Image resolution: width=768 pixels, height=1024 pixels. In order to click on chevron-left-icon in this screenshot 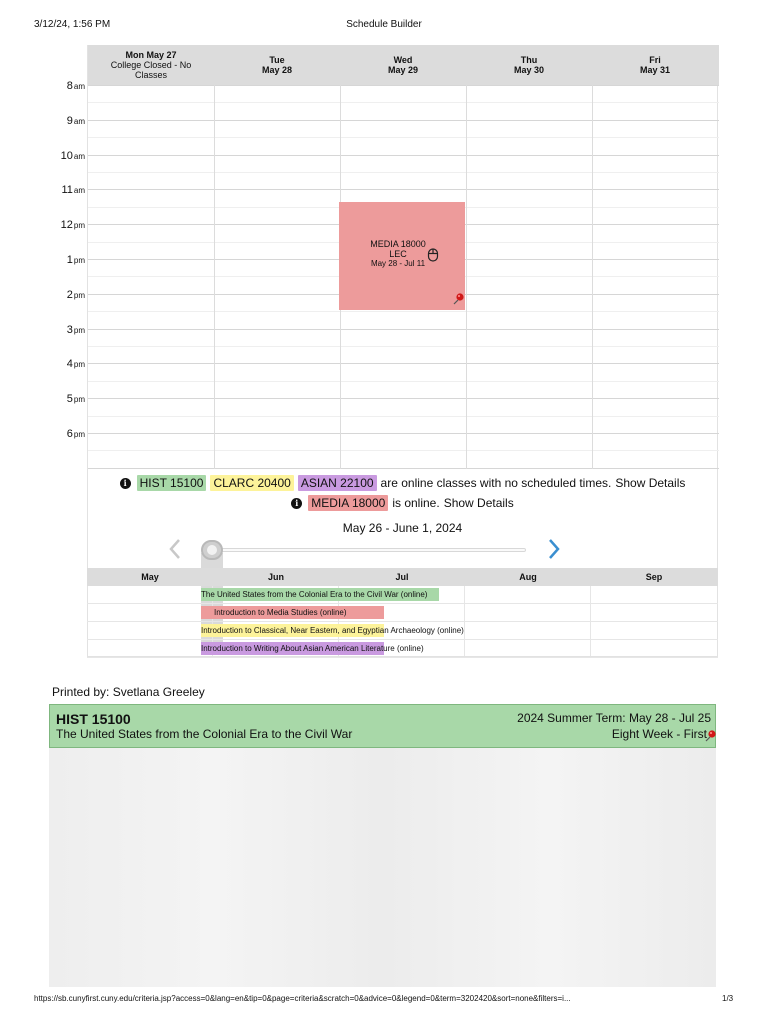, I will do `click(175, 549)`.